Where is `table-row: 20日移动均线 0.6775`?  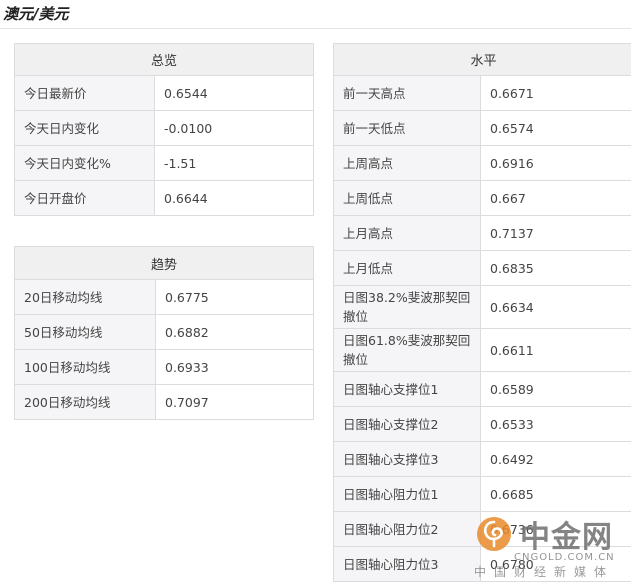
table-row: 20日移动均线 0.6775 is located at coordinates (164, 297).